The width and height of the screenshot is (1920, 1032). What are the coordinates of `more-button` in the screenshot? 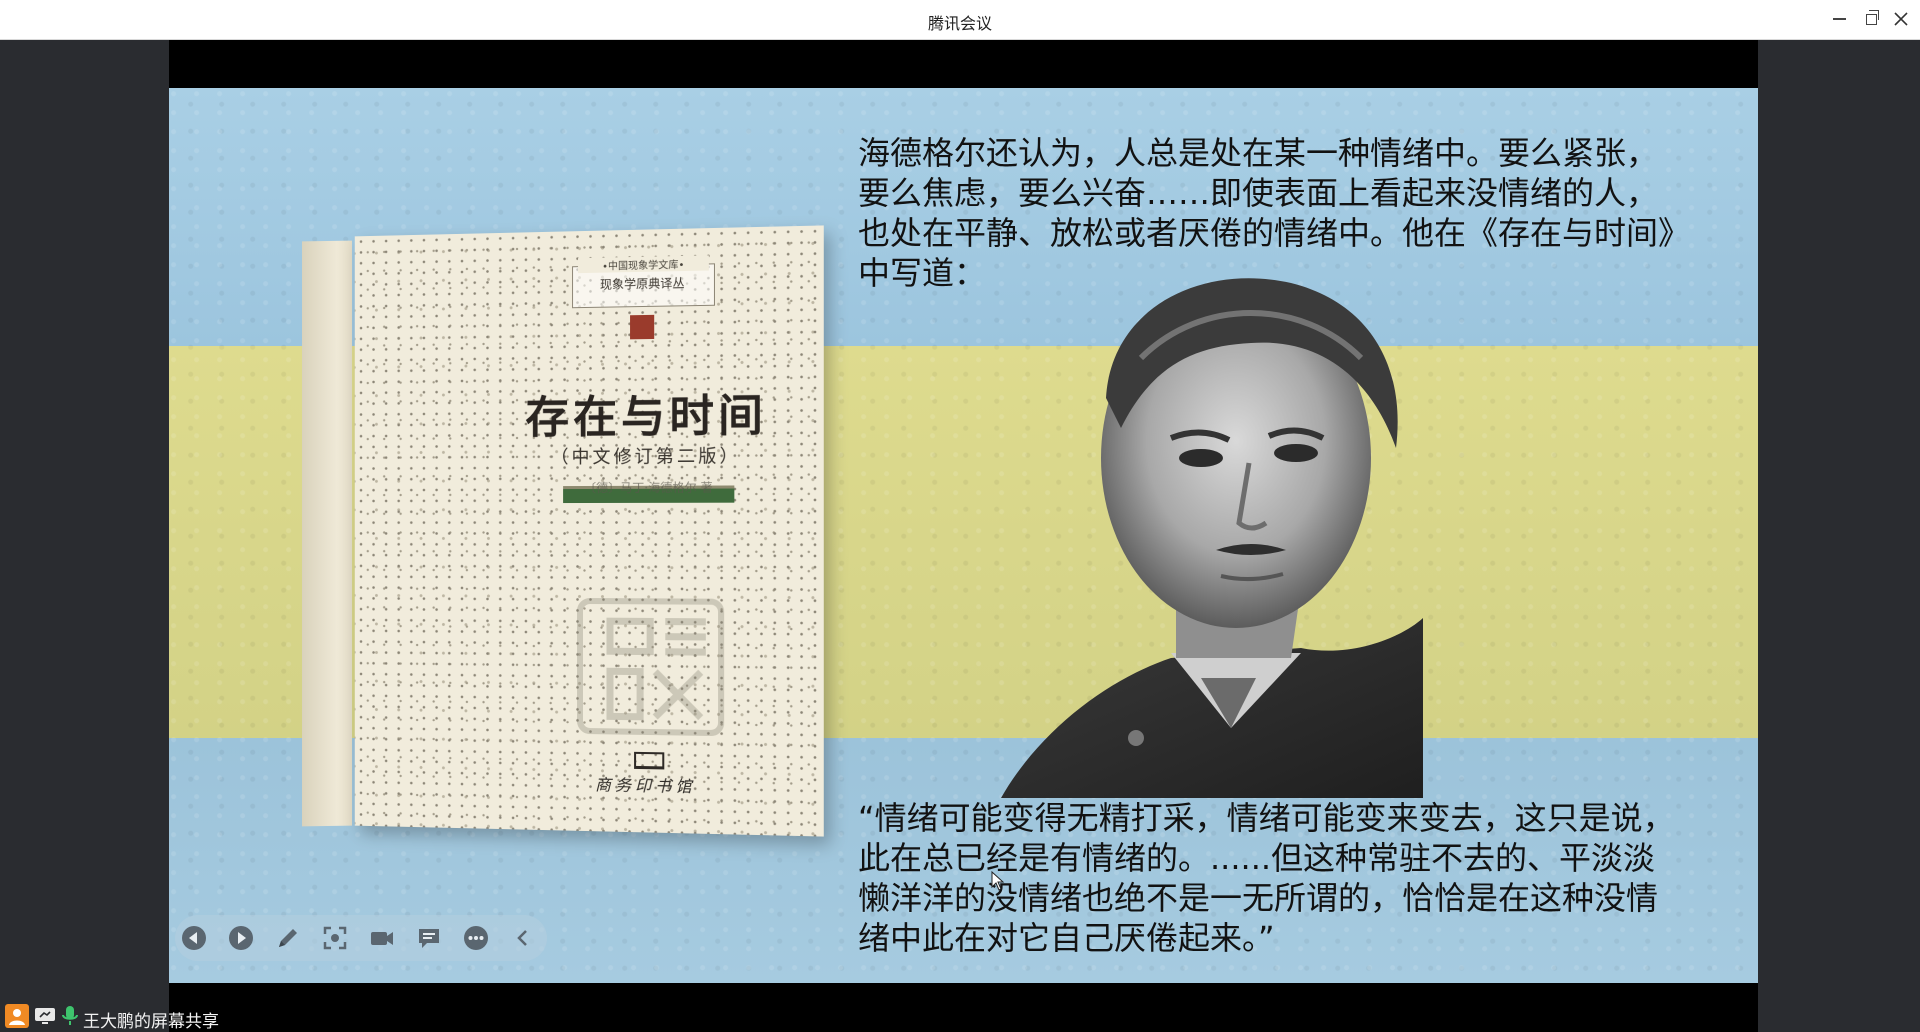 It's located at (476, 938).